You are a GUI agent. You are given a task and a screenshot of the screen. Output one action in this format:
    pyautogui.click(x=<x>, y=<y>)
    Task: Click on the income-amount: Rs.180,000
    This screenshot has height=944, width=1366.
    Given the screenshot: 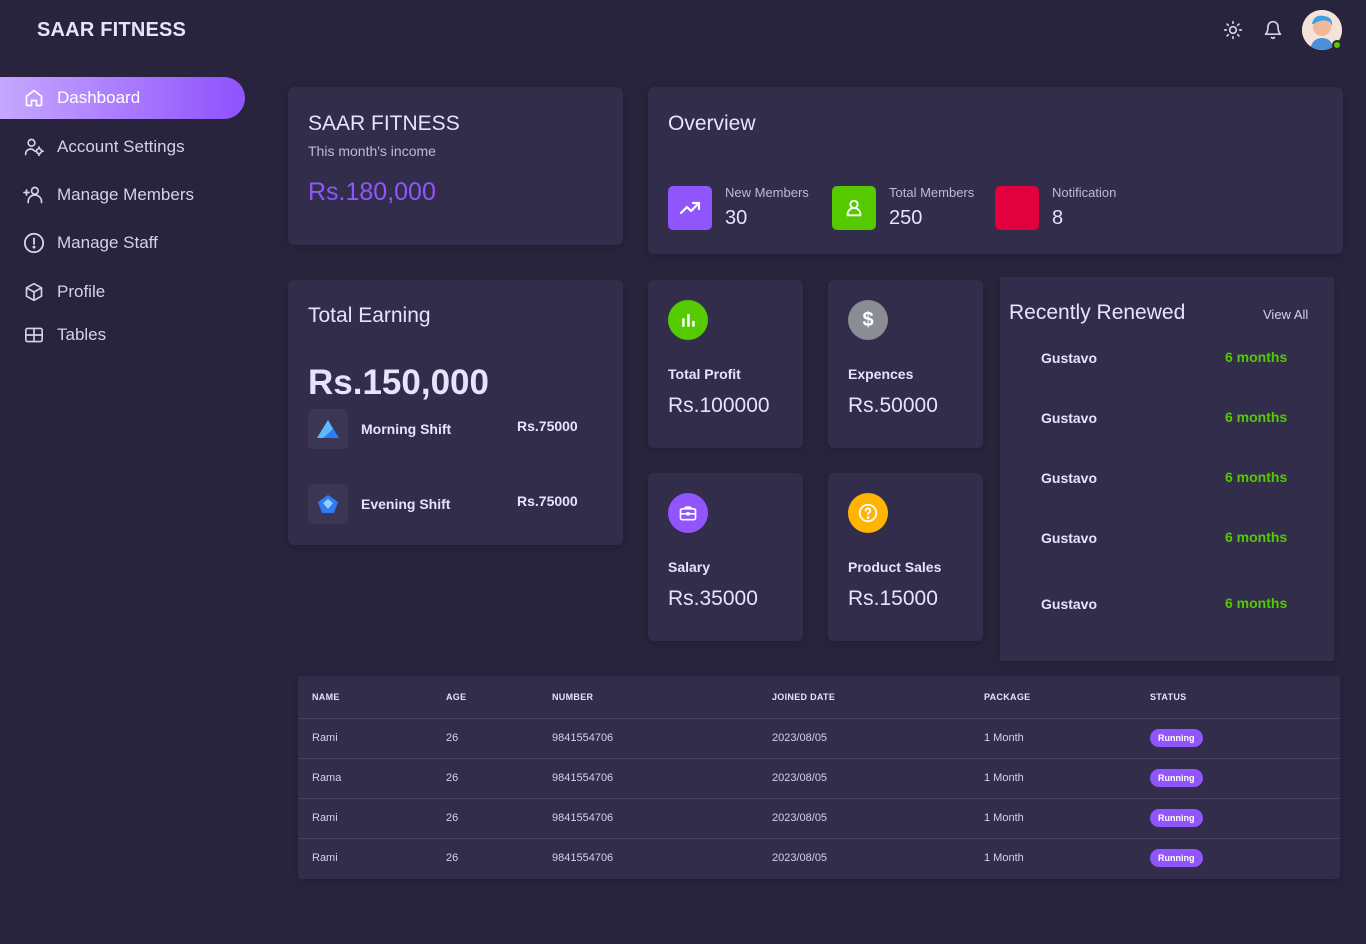 What is the action you would take?
    pyautogui.click(x=372, y=192)
    